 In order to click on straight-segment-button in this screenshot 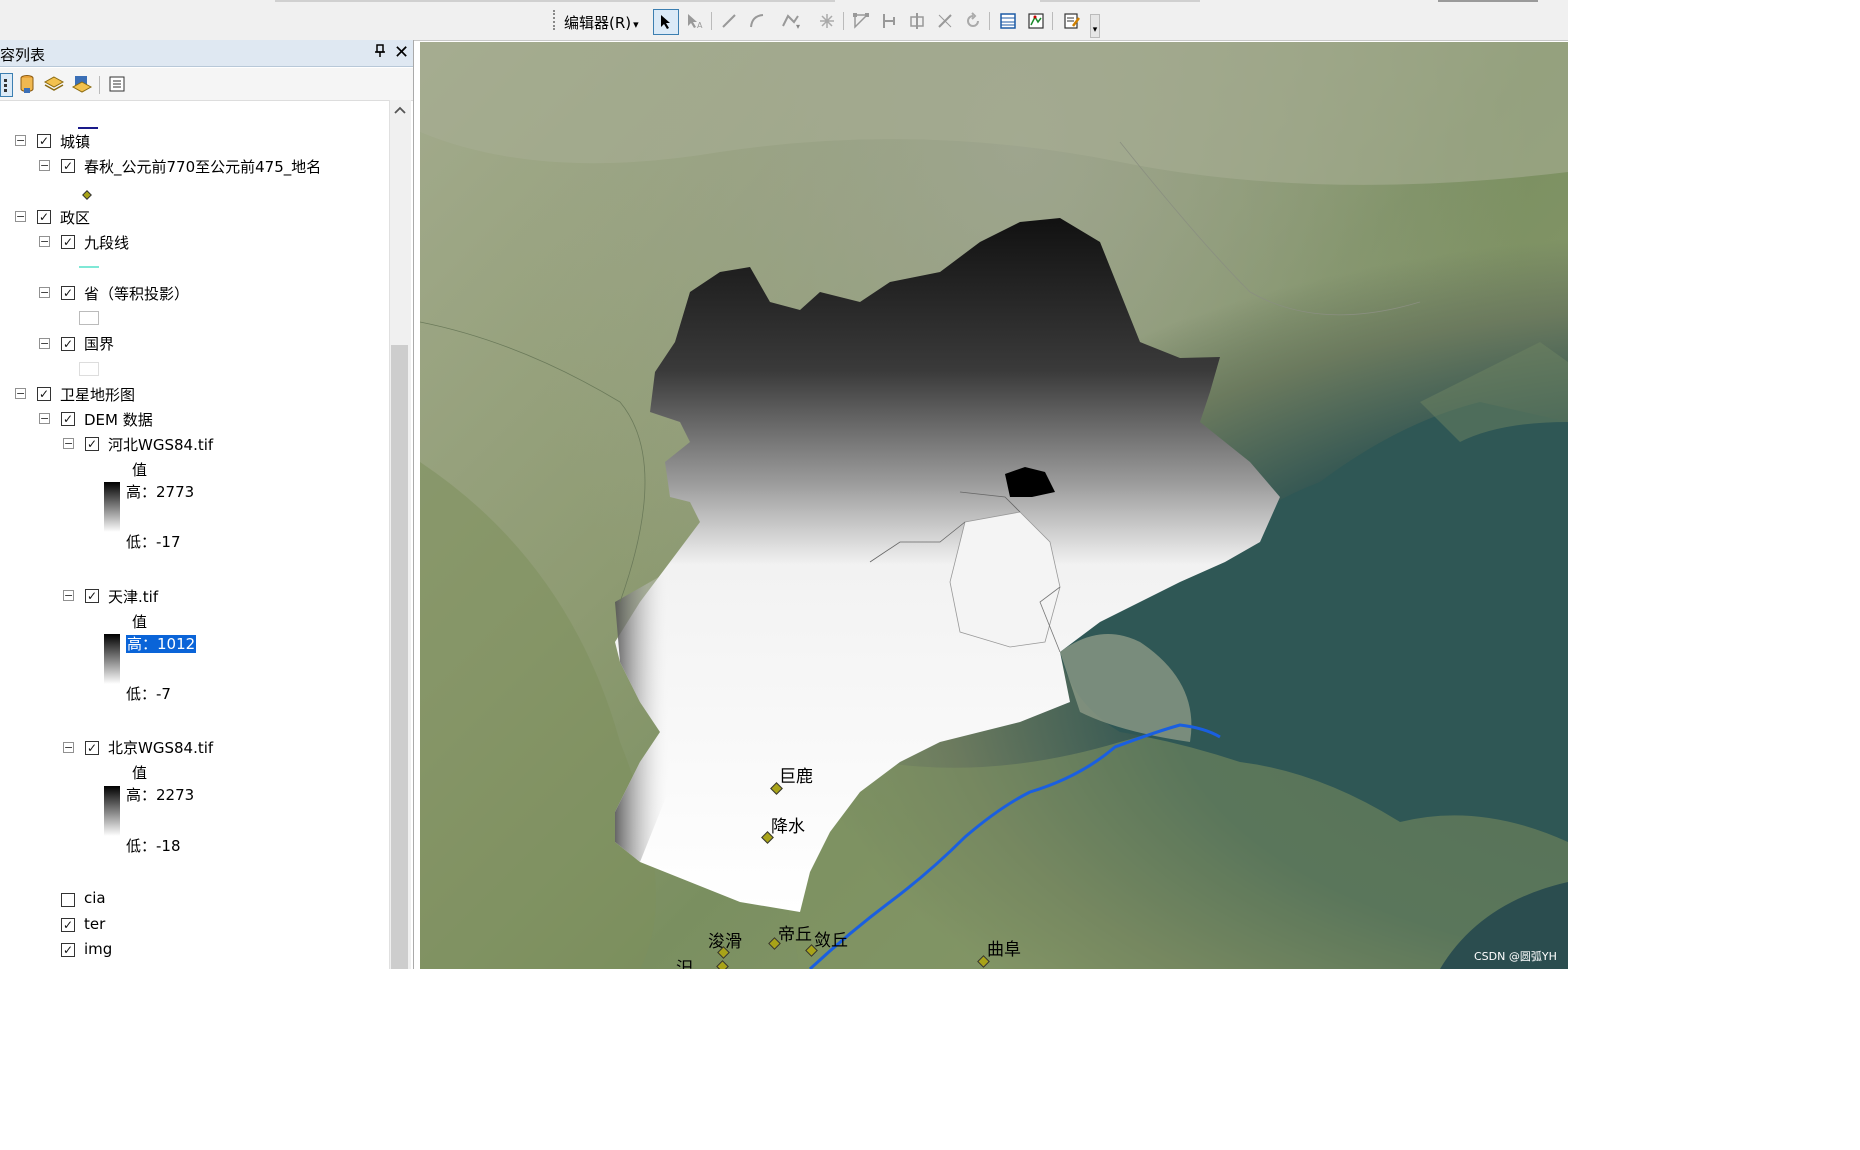, I will do `click(729, 21)`.